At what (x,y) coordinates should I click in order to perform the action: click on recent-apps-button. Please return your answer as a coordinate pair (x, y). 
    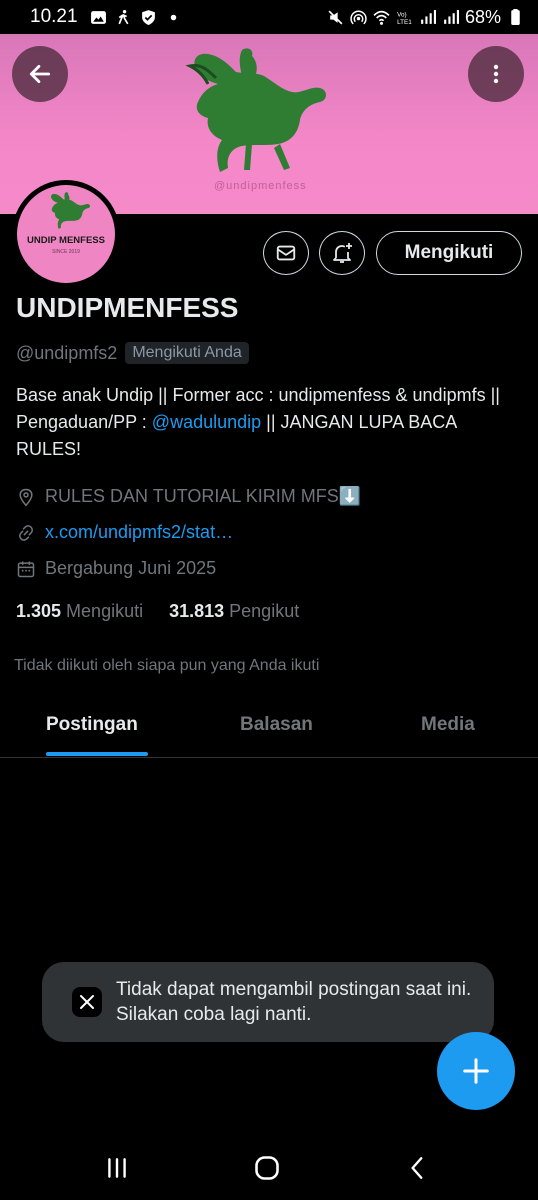
    Looking at the image, I should click on (117, 1168).